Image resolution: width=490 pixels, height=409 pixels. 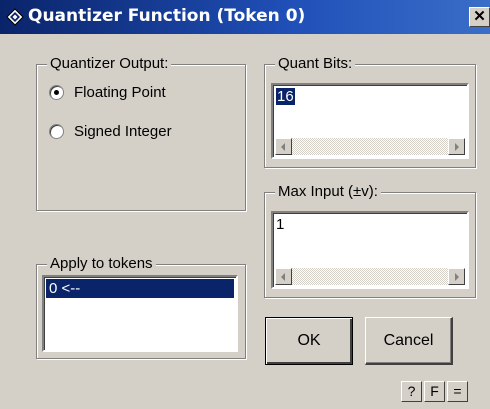 I want to click on max-input-field: 1, so click(x=370, y=250).